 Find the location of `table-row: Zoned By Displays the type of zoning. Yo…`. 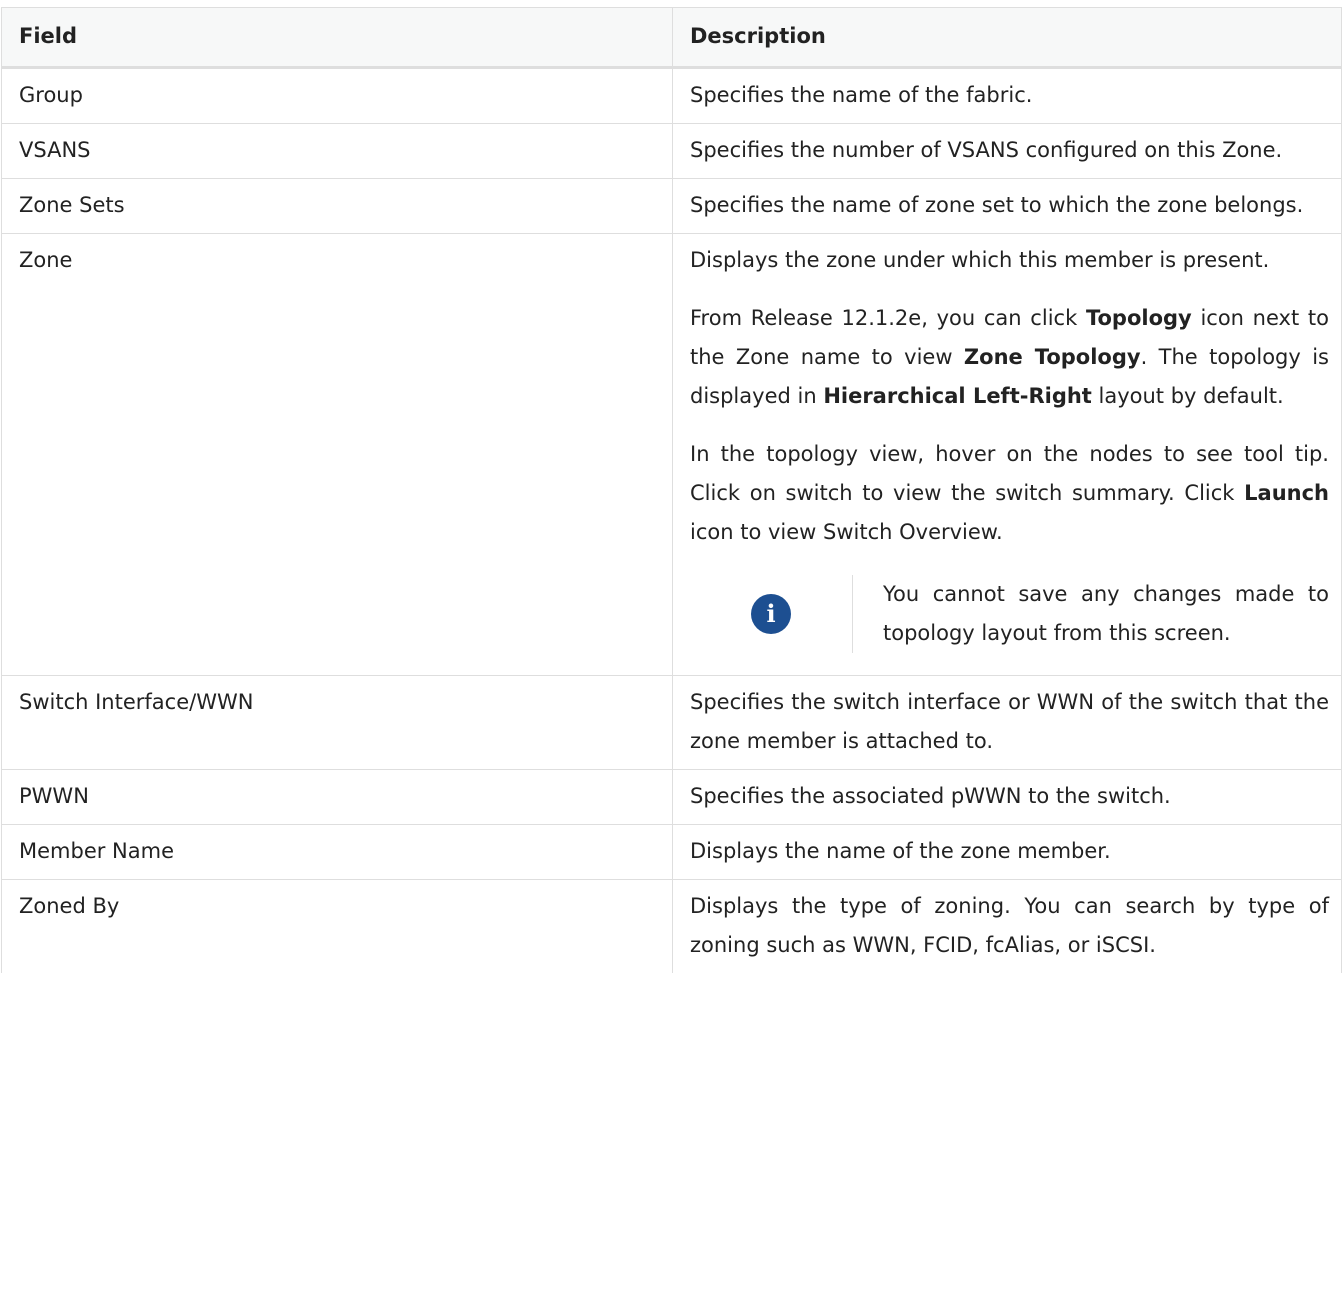

table-row: Zoned By Displays the type of zoning. Yo… is located at coordinates (671, 926).